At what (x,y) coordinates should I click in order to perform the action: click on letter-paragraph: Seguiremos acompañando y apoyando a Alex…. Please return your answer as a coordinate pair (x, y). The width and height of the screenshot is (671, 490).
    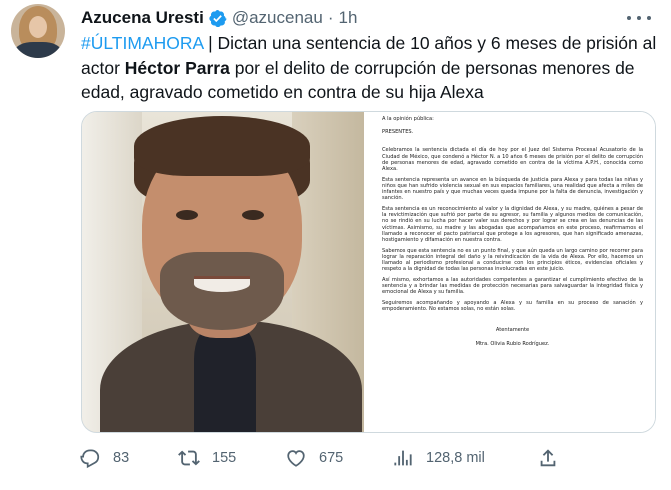
    Looking at the image, I should click on (512, 306).